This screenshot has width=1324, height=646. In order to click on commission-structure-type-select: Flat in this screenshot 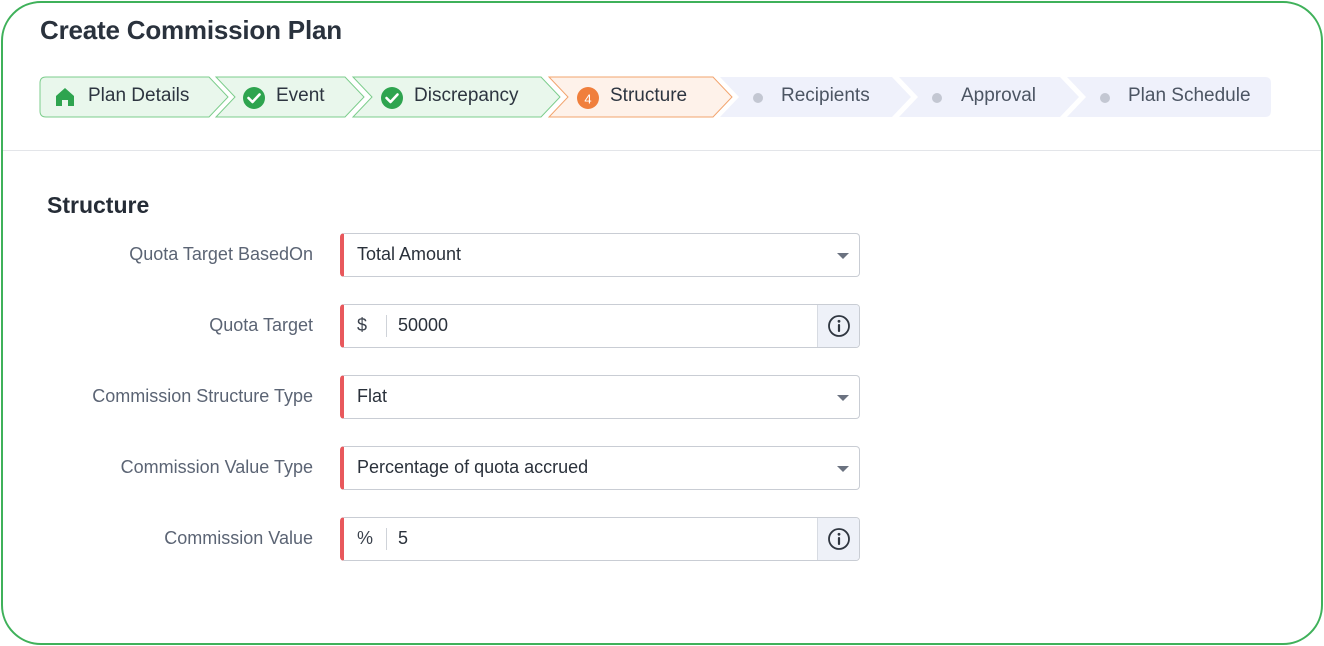, I will do `click(600, 397)`.